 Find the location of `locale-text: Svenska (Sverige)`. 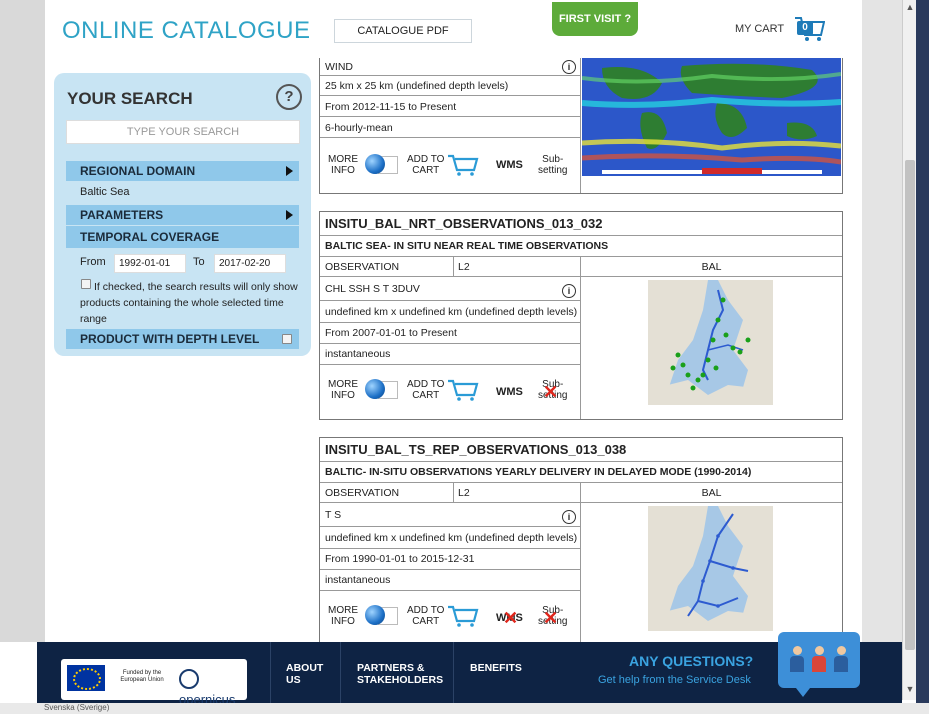

locale-text: Svenska (Sverige) is located at coordinates (77, 707).